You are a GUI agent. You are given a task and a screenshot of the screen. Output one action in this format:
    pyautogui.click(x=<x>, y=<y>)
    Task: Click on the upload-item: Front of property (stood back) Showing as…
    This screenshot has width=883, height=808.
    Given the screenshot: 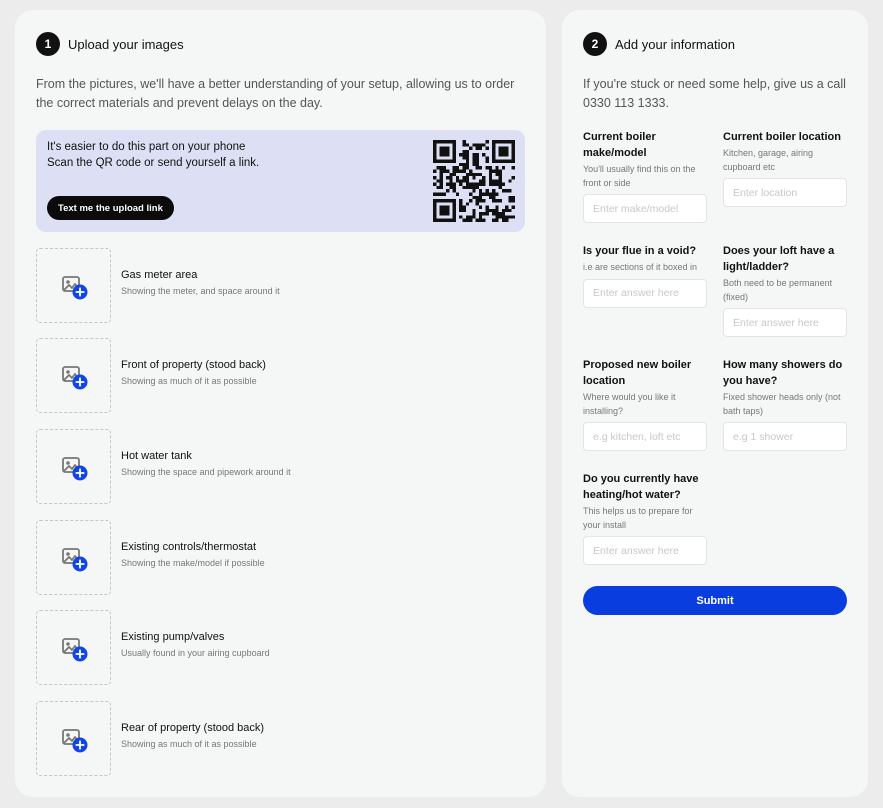 What is the action you would take?
    pyautogui.click(x=276, y=375)
    